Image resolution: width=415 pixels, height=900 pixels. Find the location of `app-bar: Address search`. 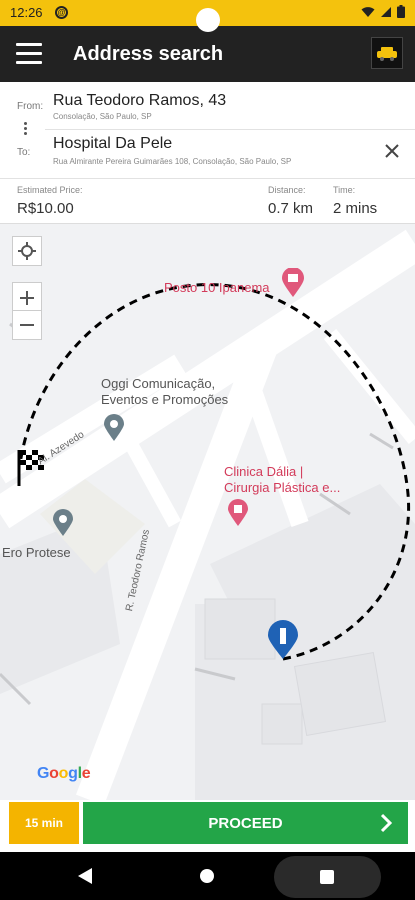

app-bar: Address search is located at coordinates (207, 54).